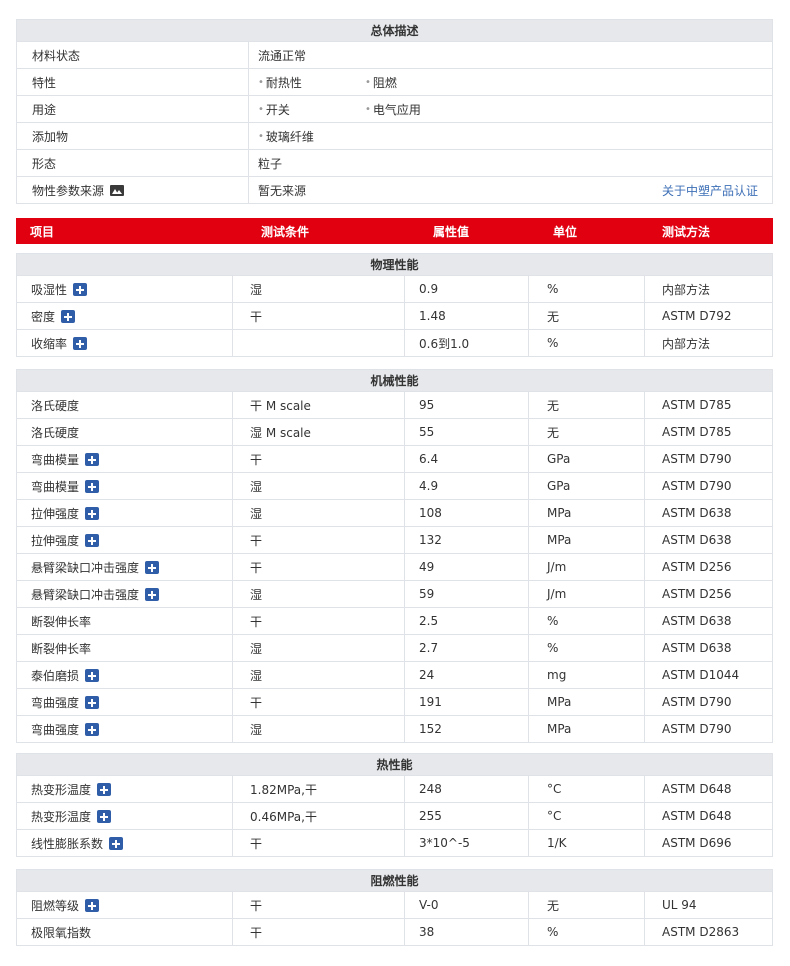 Image resolution: width=790 pixels, height=966 pixels. What do you see at coordinates (318, 405) in the screenshot?
I see `test-condition: 干 M scale` at bounding box center [318, 405].